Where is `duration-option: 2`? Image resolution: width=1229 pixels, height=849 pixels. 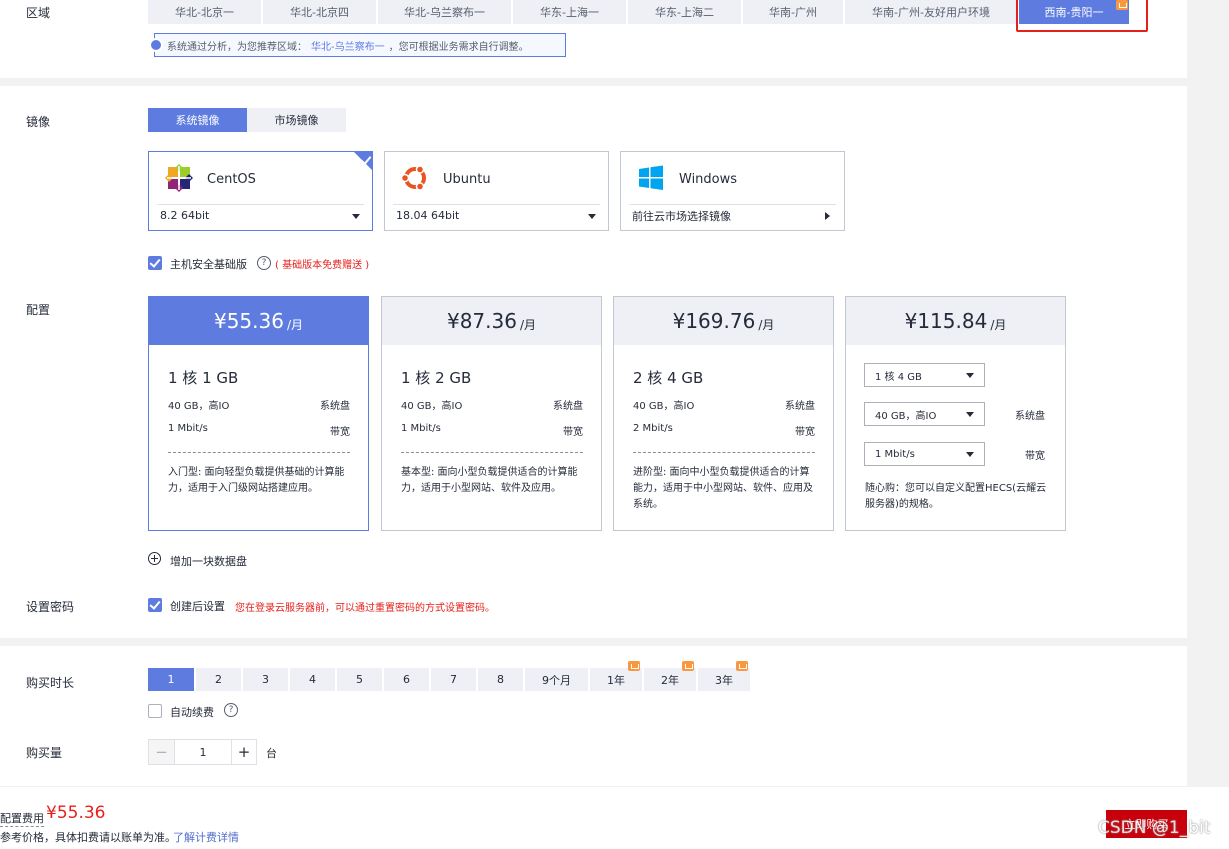
duration-option: 2 is located at coordinates (218, 679).